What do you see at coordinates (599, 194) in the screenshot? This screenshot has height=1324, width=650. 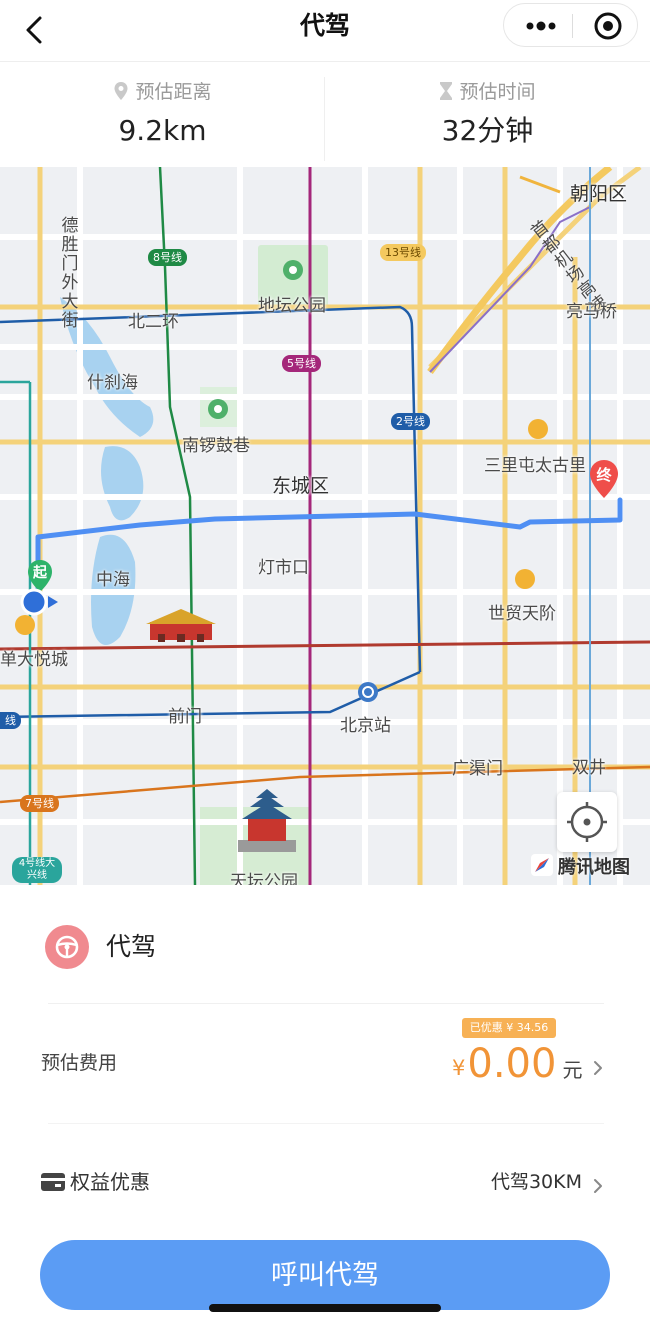 I see `map-label-chaoyang: 朝阳区` at bounding box center [599, 194].